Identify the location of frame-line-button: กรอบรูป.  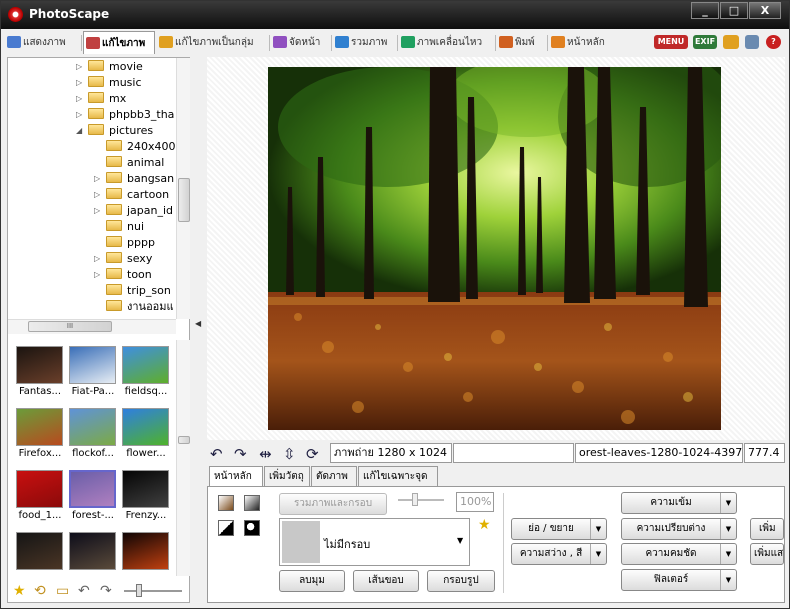
(461, 581).